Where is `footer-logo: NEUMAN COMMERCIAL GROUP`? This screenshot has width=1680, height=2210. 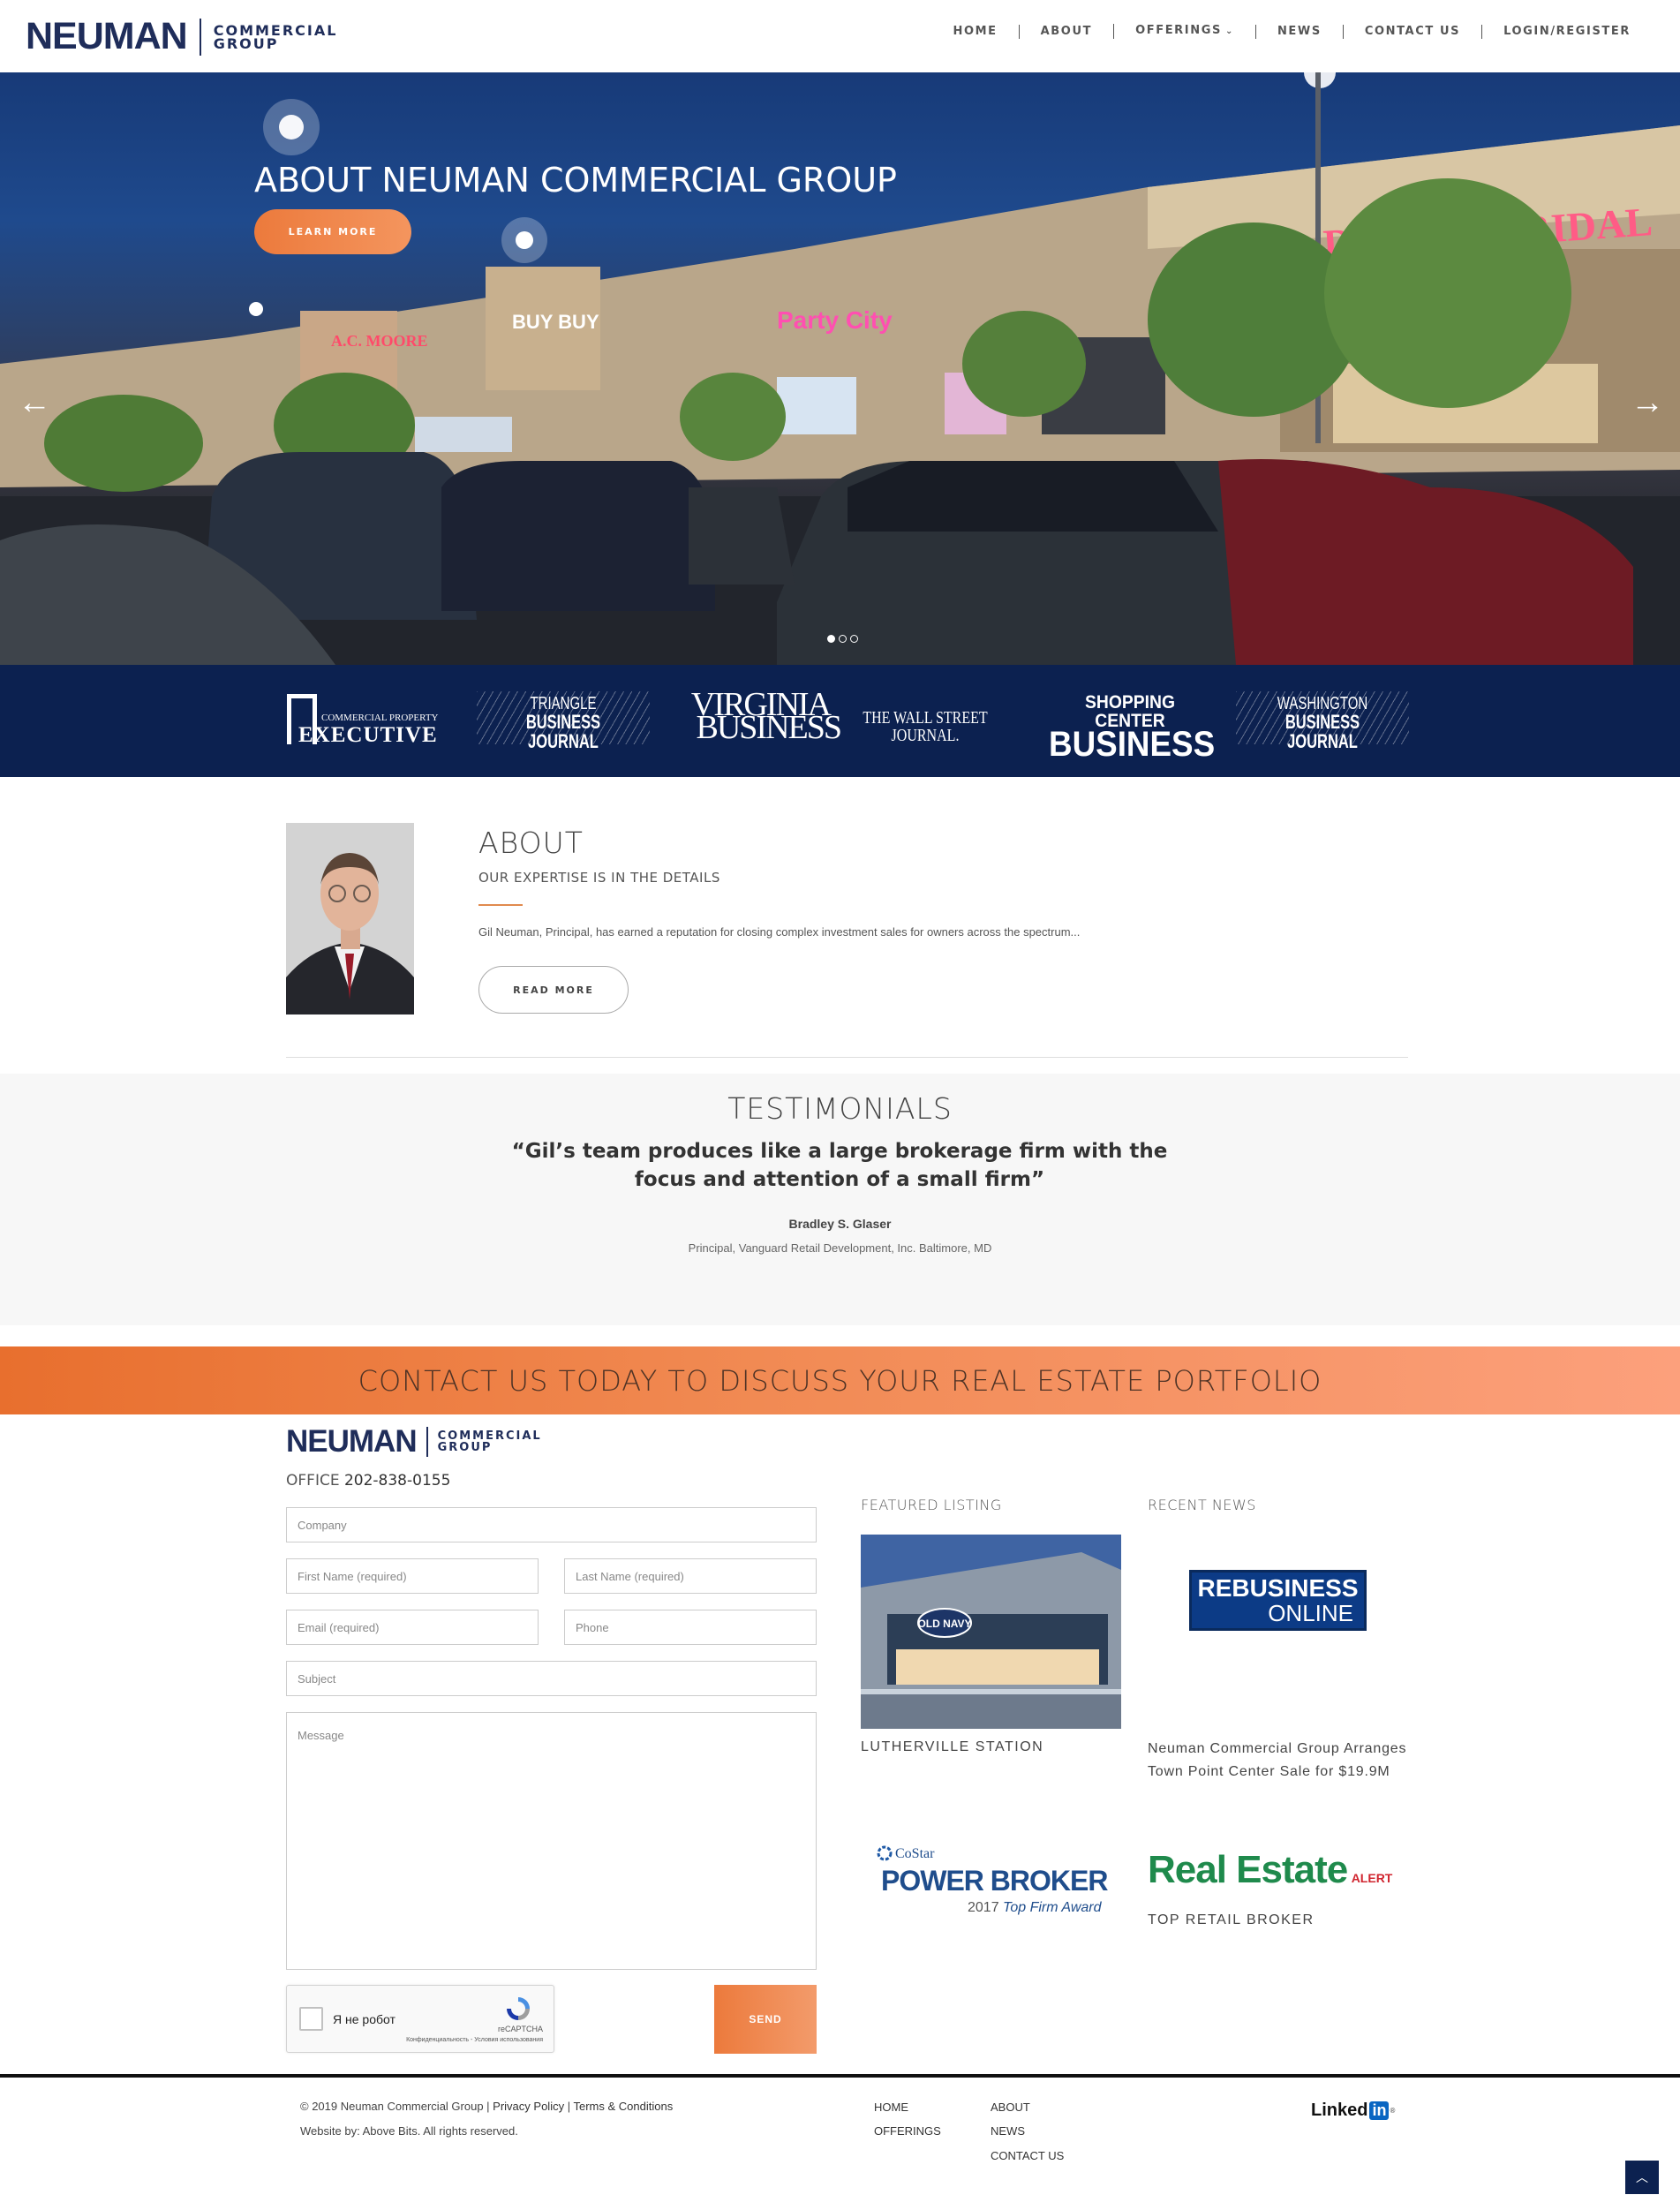
footer-logo: NEUMAN COMMERCIAL GROUP is located at coordinates (414, 1441).